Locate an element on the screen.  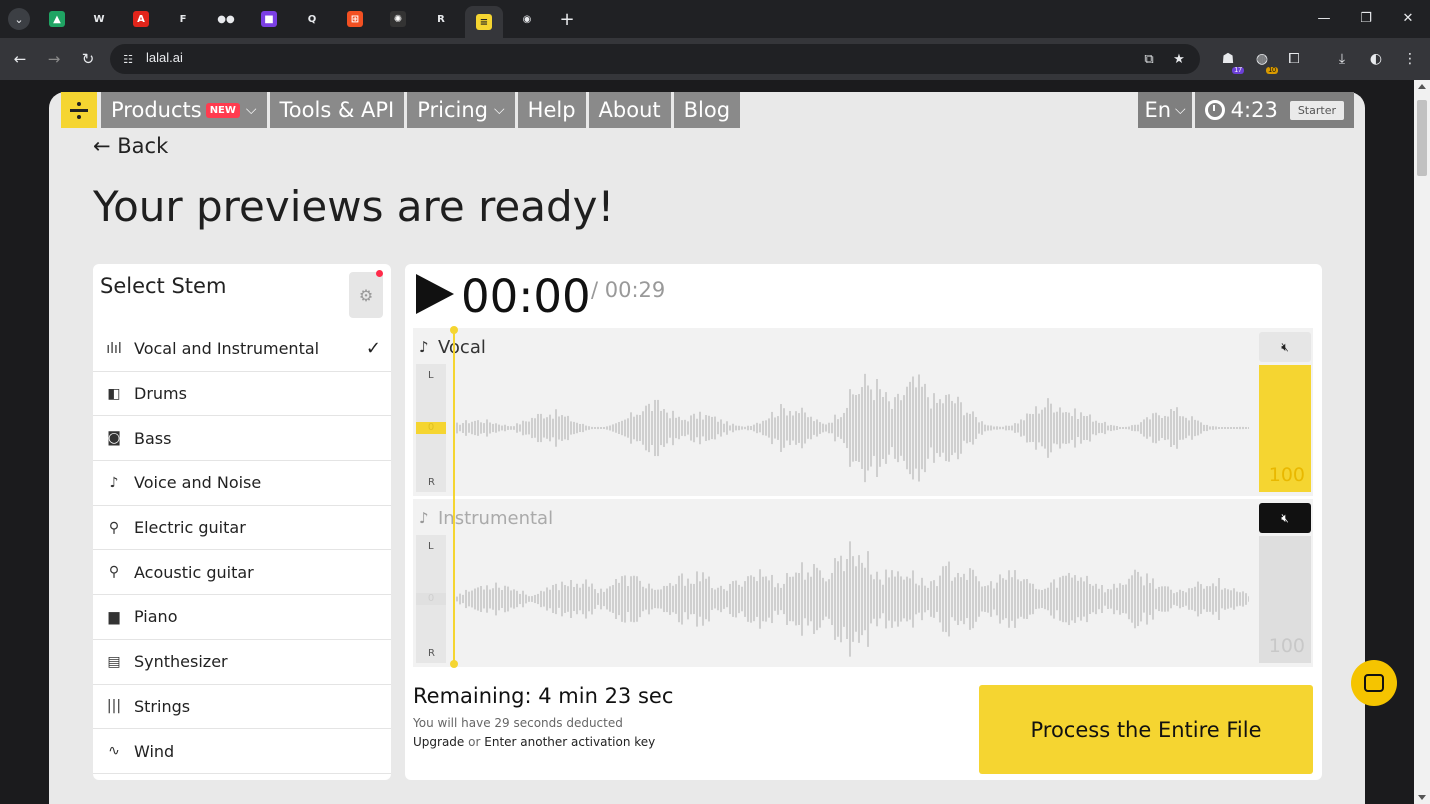
acoustic-guitar-icon: ⚲ is located at coordinates (114, 572).